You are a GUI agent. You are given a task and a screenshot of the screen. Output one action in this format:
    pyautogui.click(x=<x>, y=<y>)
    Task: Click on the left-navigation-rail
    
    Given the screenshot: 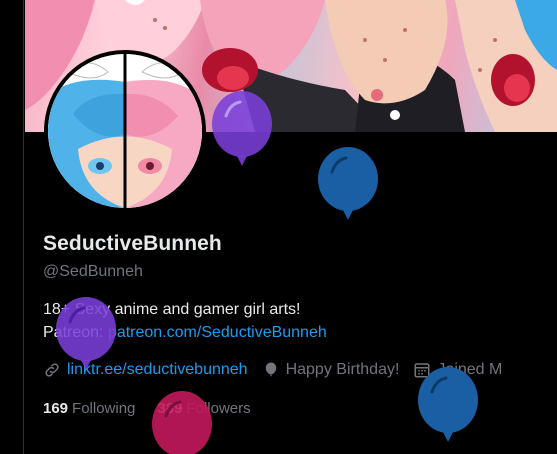 What is the action you would take?
    pyautogui.click(x=12, y=227)
    